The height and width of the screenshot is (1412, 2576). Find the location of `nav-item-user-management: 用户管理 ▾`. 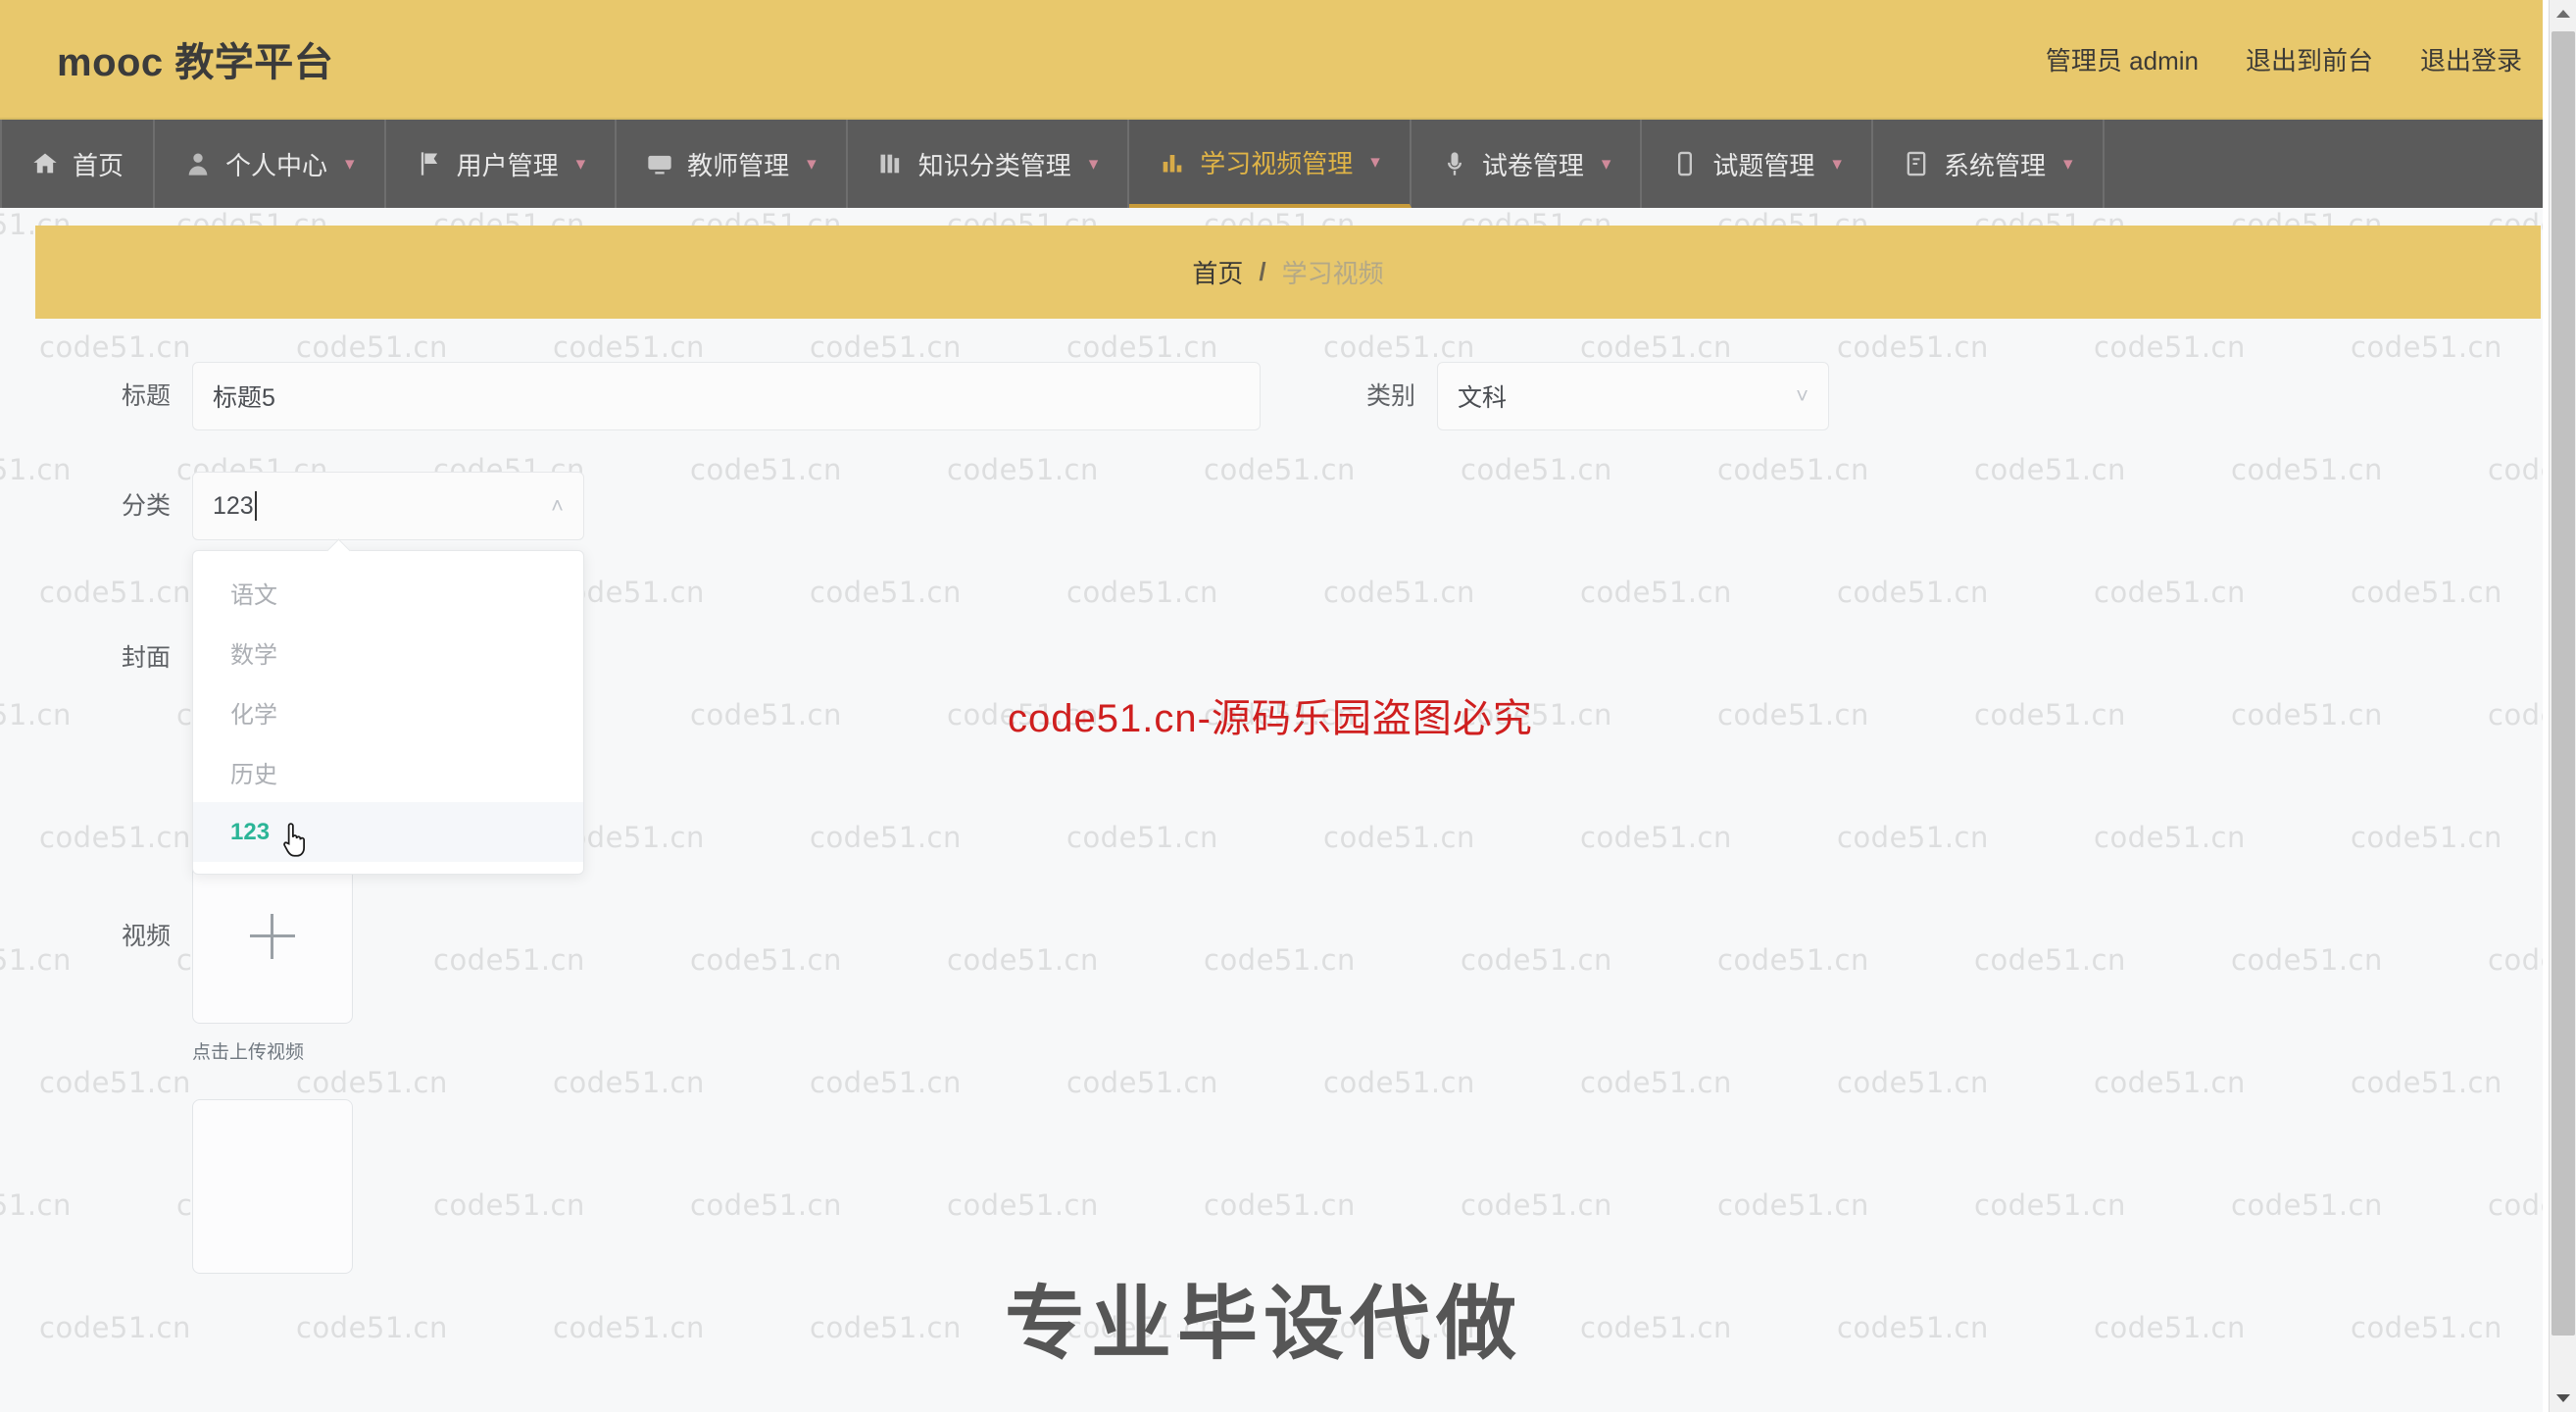

nav-item-user-management: 用户管理 ▾ is located at coordinates (502, 164).